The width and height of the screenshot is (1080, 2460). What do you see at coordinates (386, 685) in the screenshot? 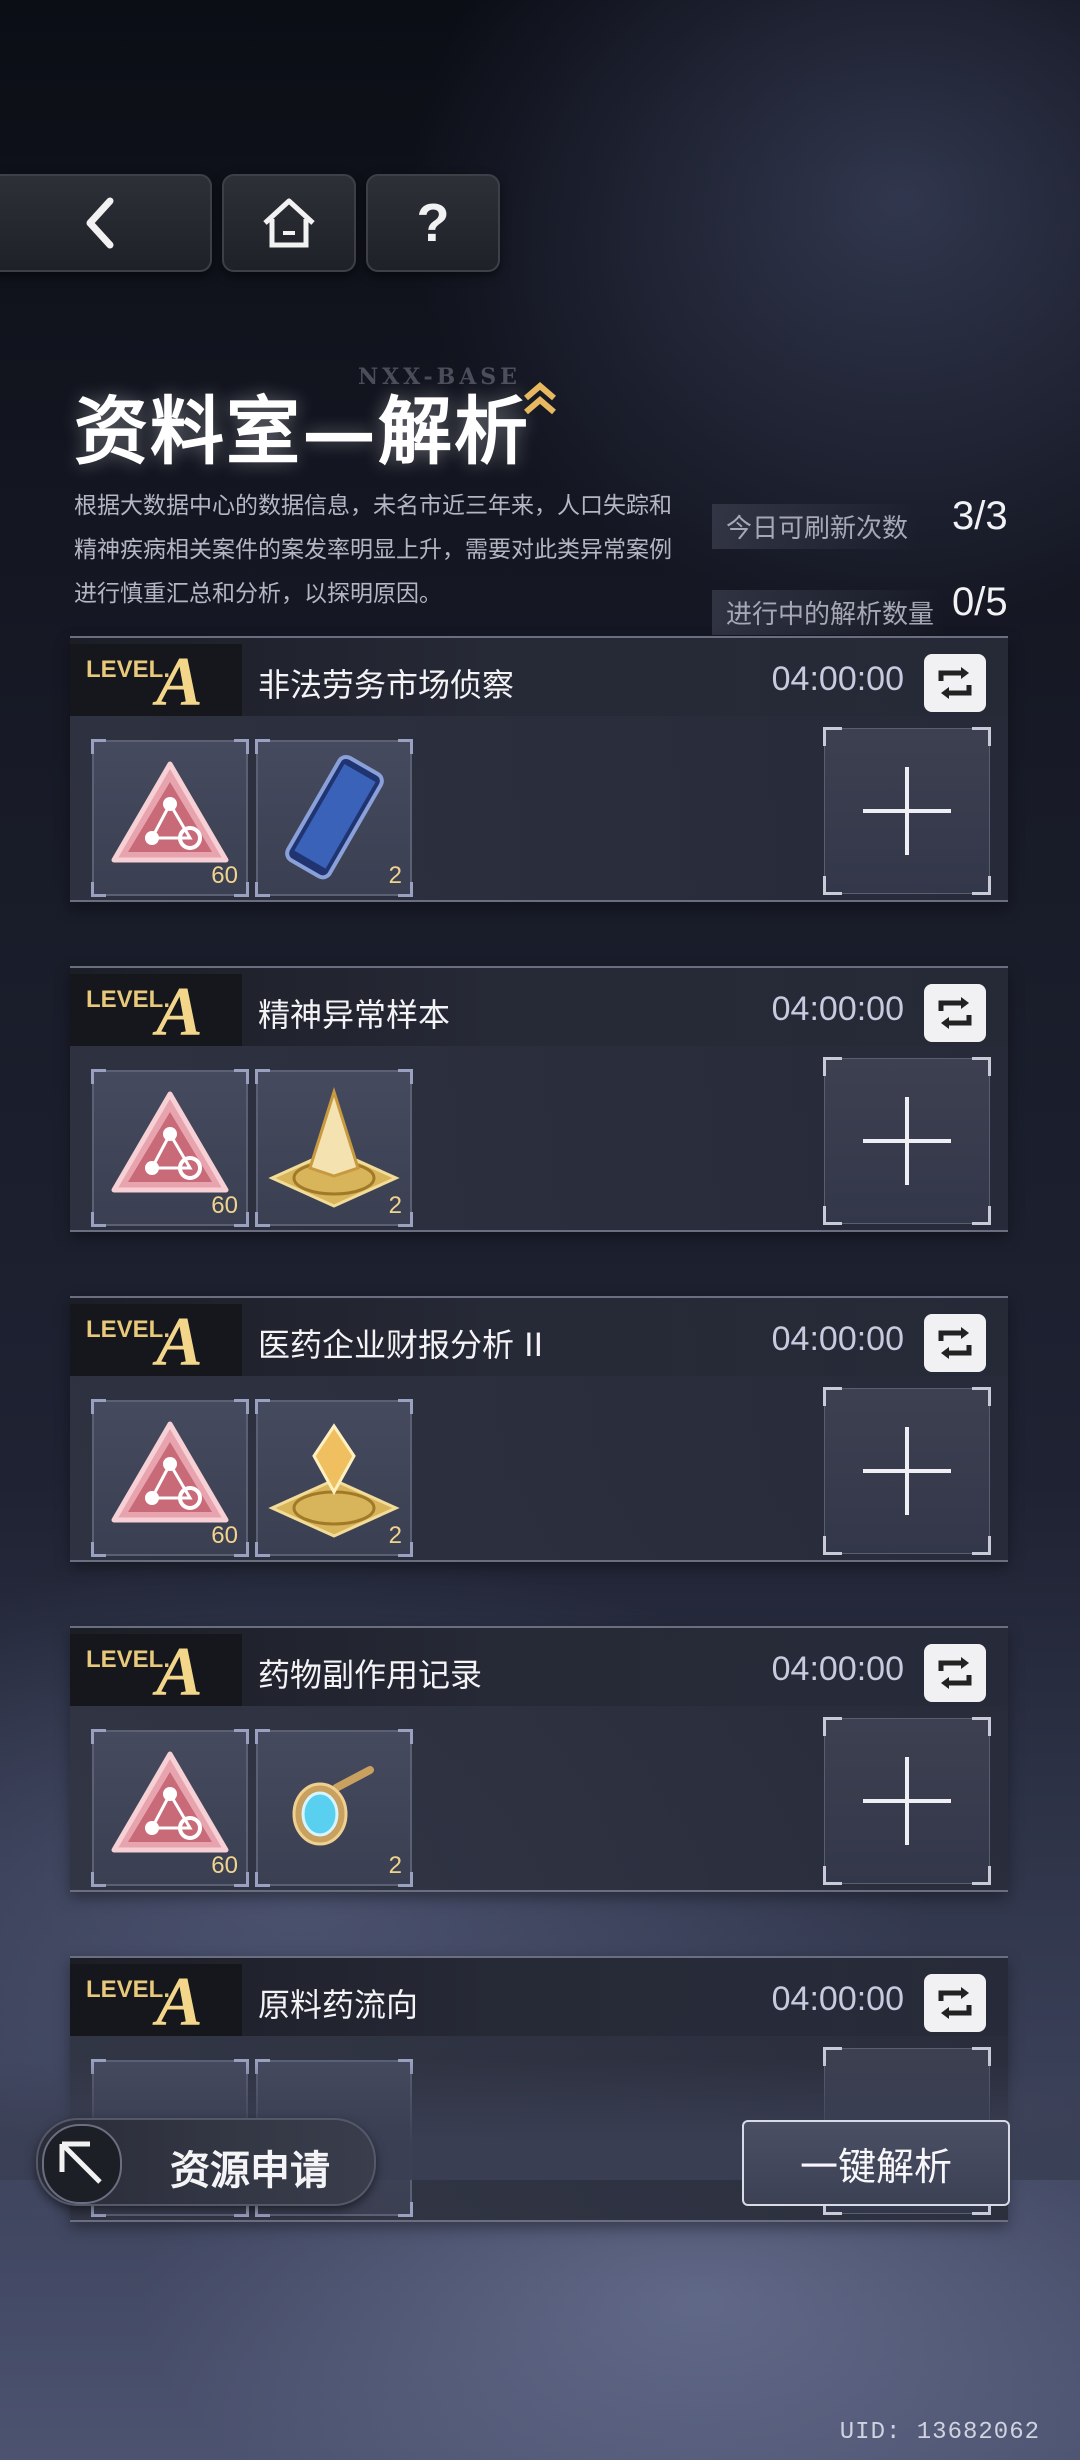
I see `card-title: 非法劳务市场侦察` at bounding box center [386, 685].